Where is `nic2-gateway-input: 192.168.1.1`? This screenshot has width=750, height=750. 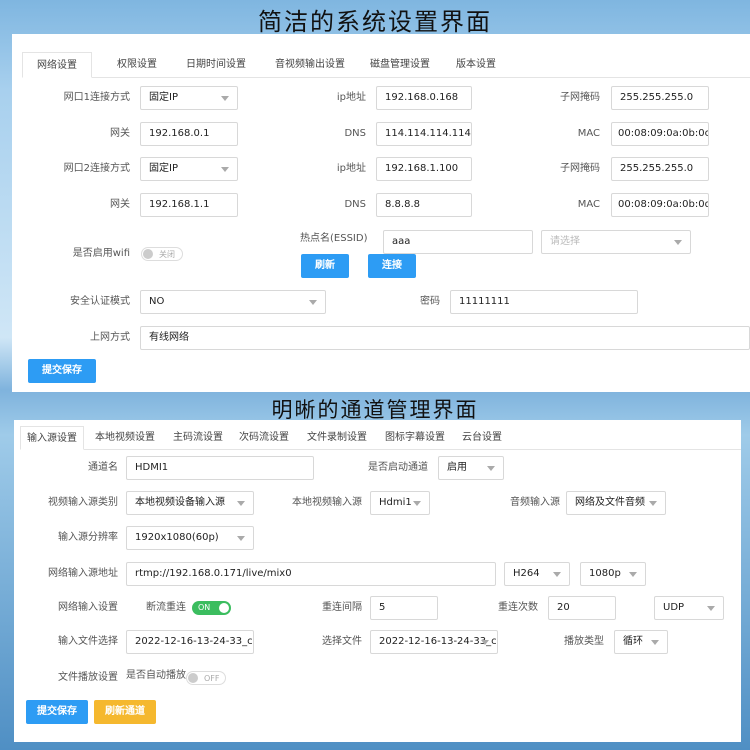
nic2-gateway-input: 192.168.1.1 is located at coordinates (189, 205).